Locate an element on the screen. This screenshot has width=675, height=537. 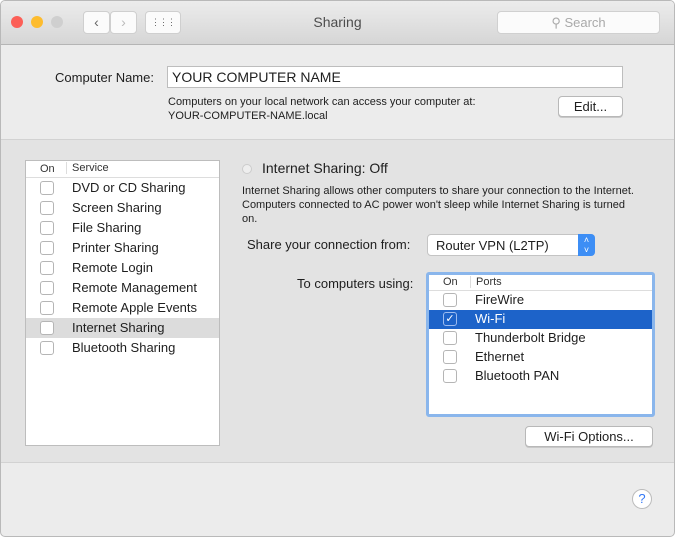
port-item: FireWire is located at coordinates (540, 300).